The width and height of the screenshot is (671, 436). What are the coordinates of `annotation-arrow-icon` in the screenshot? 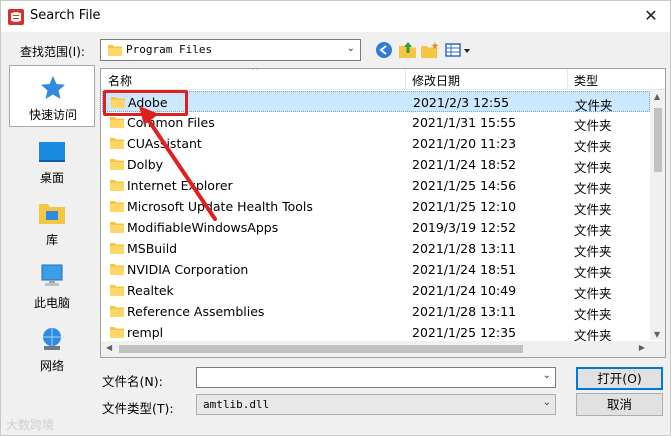 It's located at (178, 163).